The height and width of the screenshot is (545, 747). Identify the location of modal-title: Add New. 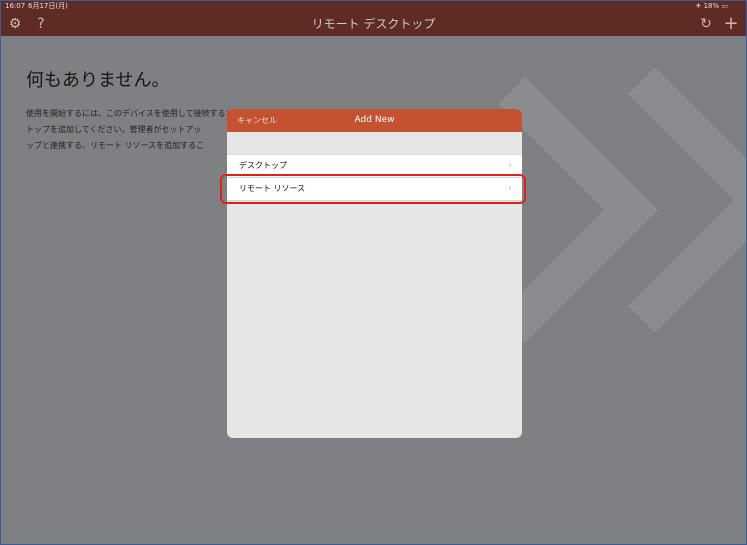
(374, 120).